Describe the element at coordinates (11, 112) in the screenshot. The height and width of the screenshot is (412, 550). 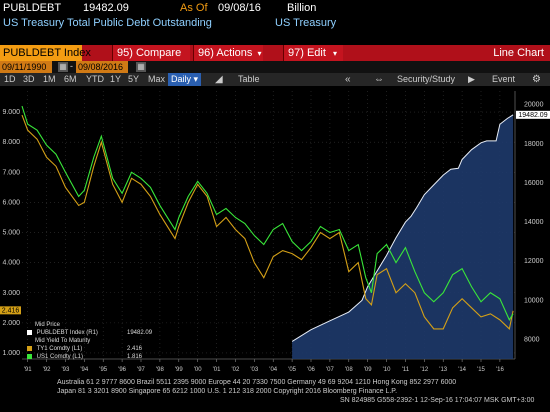
I see `left-tick-label: 9.000` at that location.